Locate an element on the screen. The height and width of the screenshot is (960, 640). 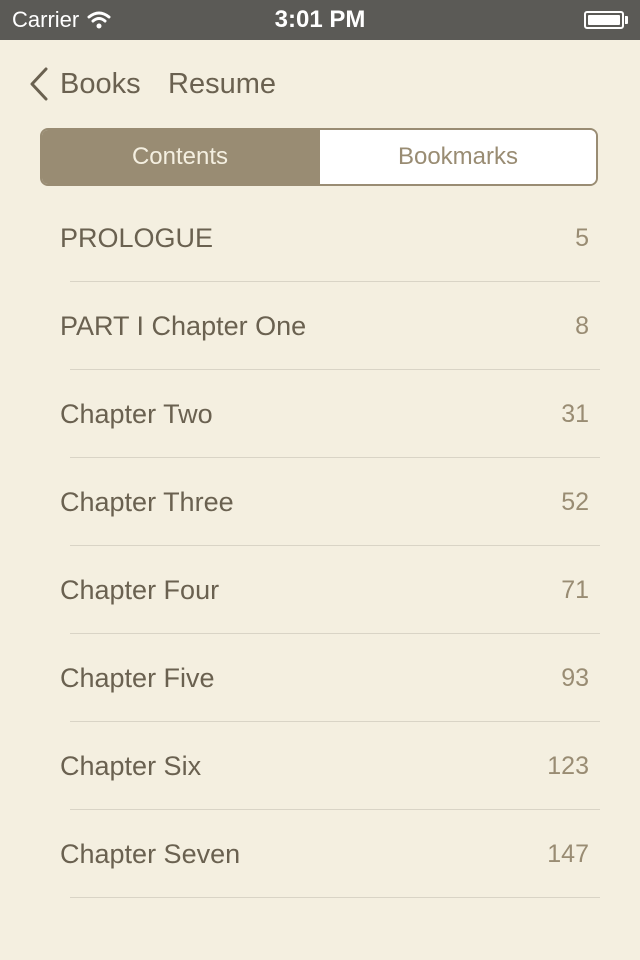
toc-row: PART I Chapter One 8 is located at coordinates (320, 326).